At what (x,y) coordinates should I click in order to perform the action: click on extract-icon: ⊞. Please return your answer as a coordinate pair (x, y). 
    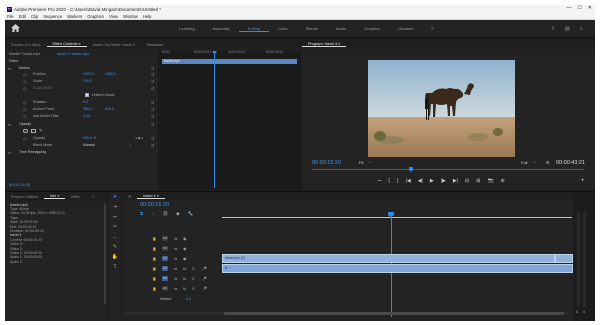
    Looking at the image, I should click on (478, 181).